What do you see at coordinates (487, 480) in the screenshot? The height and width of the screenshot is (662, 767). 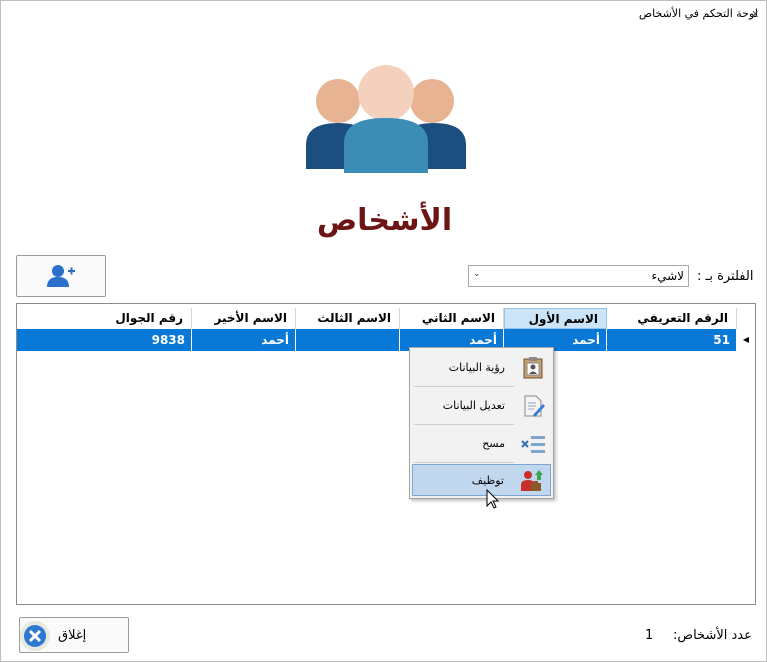 I see `menu-item-label: توظيف` at bounding box center [487, 480].